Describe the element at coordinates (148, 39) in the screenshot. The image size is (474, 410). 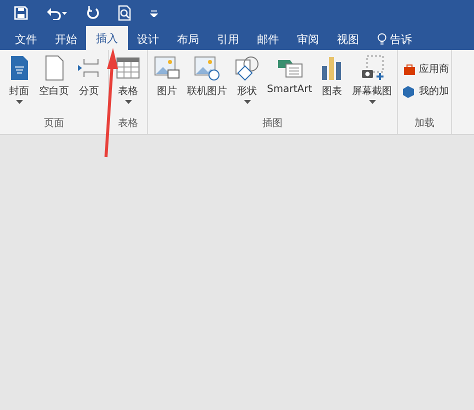
I see `ribbon-tab: 设计` at that location.